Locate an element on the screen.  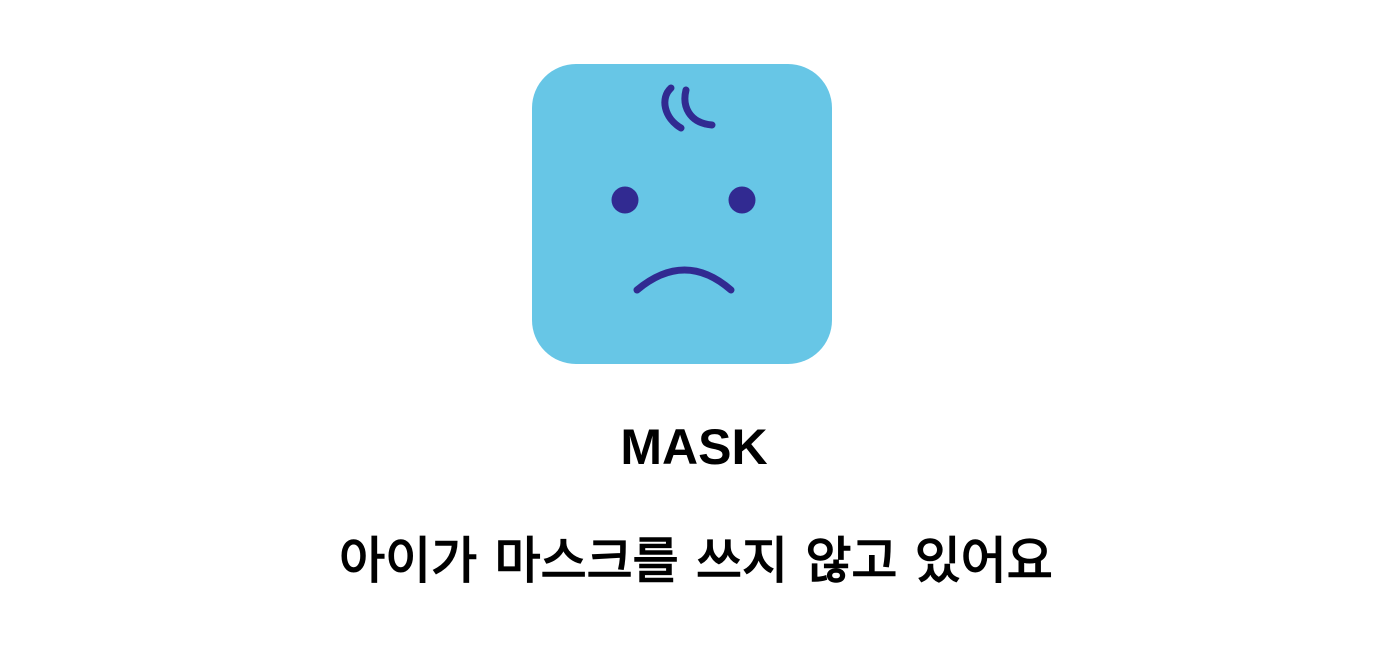
sad-face-icon is located at coordinates (682, 214).